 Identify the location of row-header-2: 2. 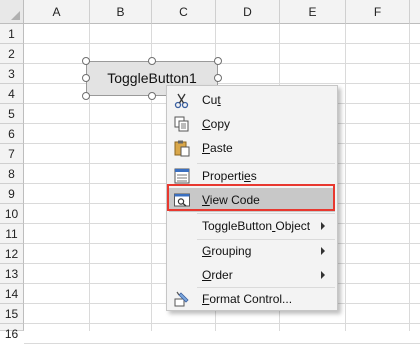
(12, 54).